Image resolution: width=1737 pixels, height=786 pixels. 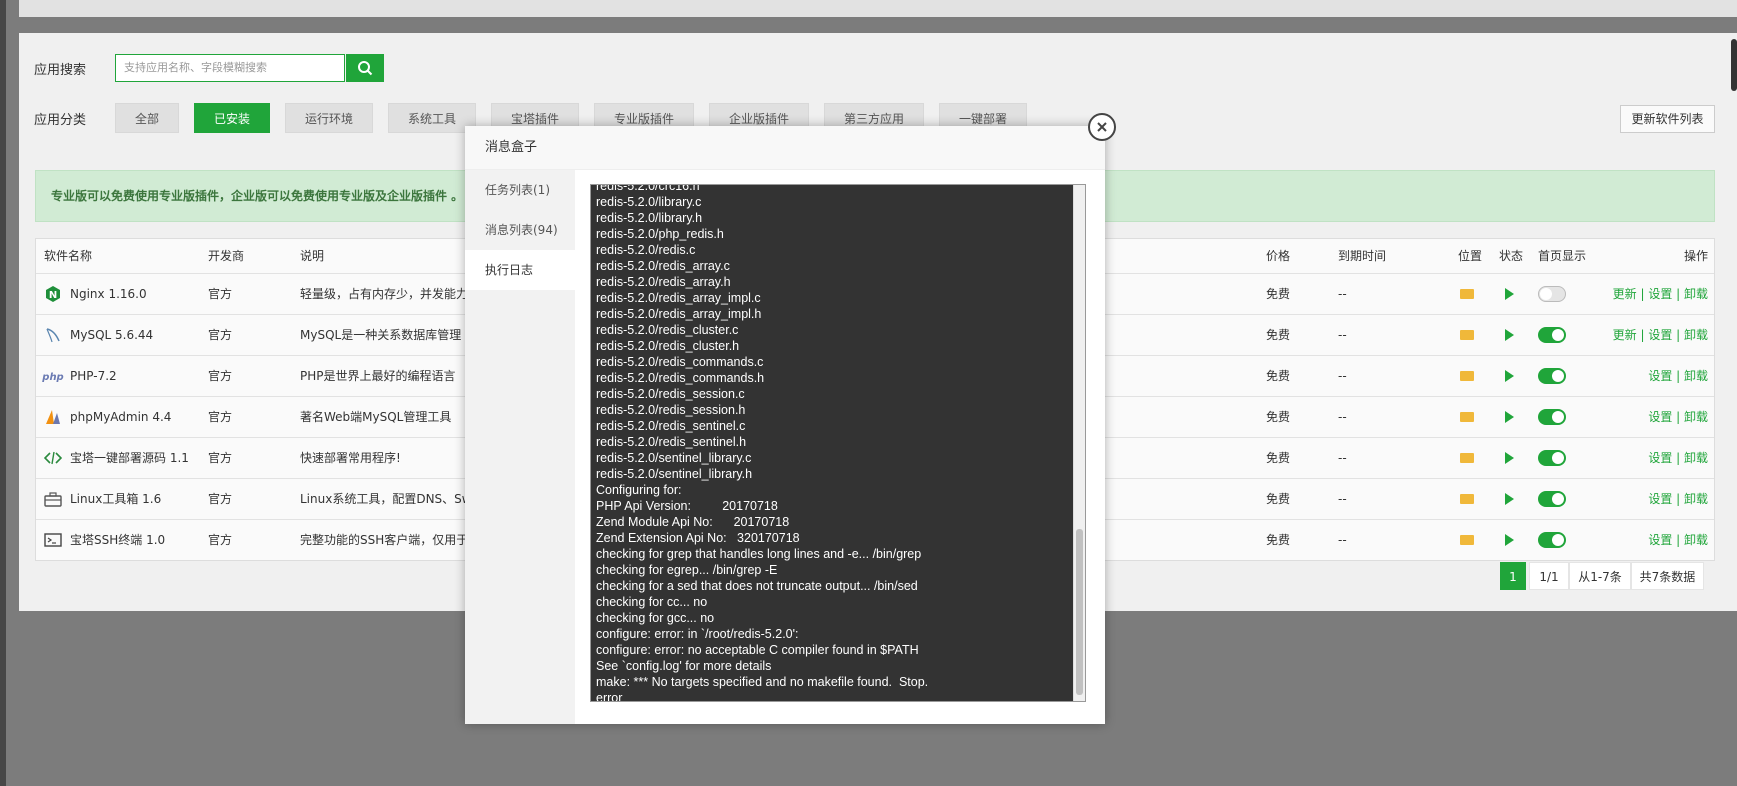 I want to click on page-range: 从1-7条, so click(x=1600, y=576).